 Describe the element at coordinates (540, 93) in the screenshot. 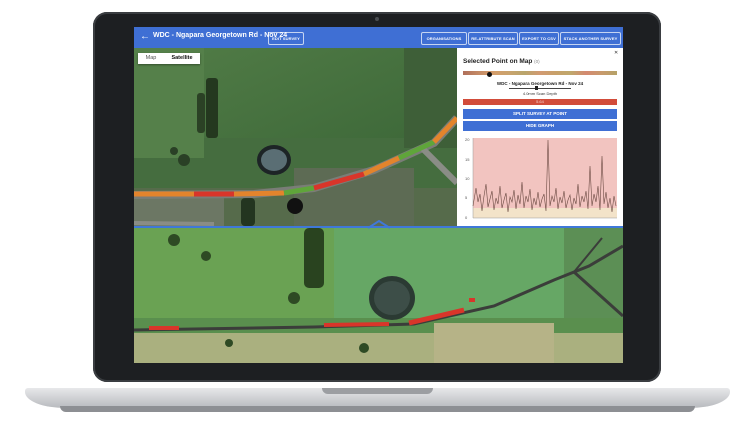

I see `scan-depth-label: 4.0mm Scan Depth` at that location.